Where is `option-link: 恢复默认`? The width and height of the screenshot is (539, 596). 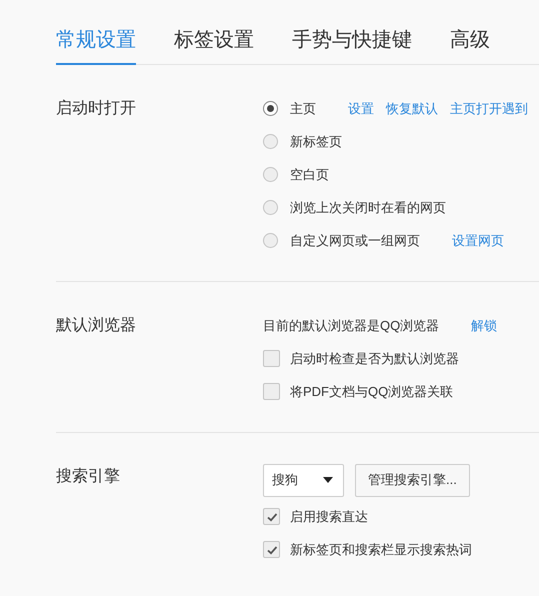
option-link: 恢复默认 is located at coordinates (412, 109).